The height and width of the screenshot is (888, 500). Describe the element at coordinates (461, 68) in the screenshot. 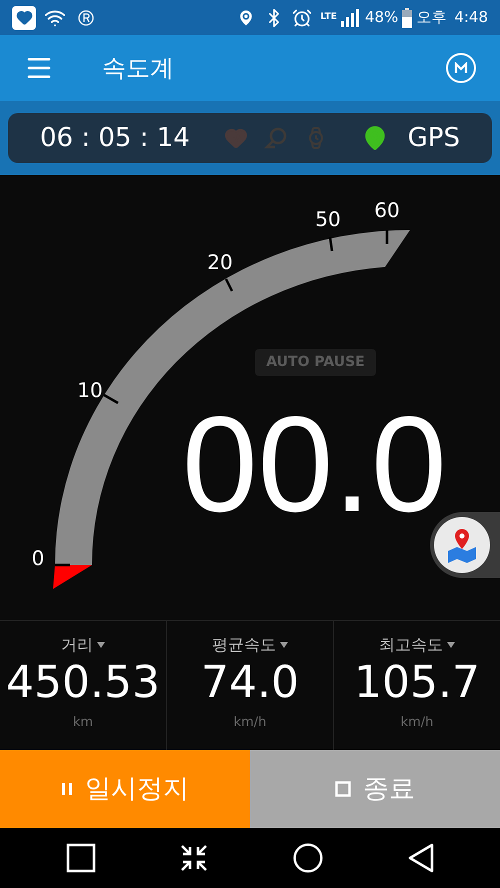

I see `profile-icon` at that location.